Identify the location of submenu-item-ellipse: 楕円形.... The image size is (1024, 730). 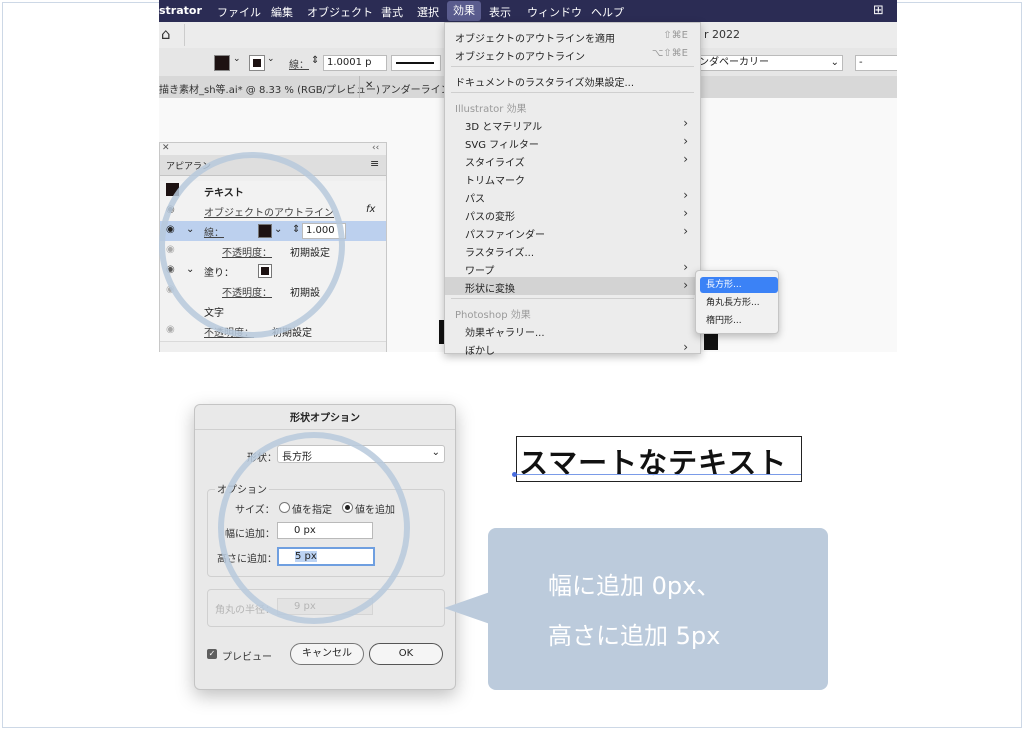
(739, 321).